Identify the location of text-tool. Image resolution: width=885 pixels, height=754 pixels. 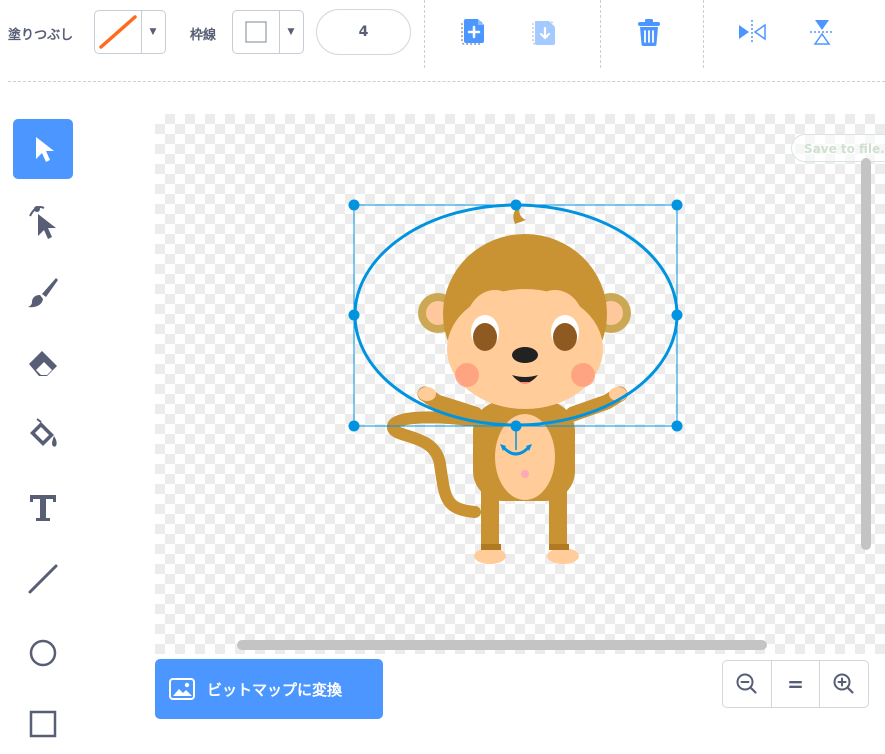
(43, 507).